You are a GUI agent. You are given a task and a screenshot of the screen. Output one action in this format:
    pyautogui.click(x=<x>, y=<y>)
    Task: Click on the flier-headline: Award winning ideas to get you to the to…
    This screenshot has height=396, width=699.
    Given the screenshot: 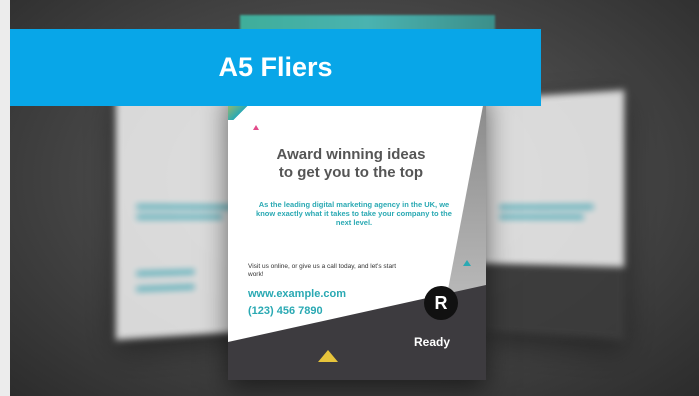 What is the action you would take?
    pyautogui.click(x=351, y=163)
    